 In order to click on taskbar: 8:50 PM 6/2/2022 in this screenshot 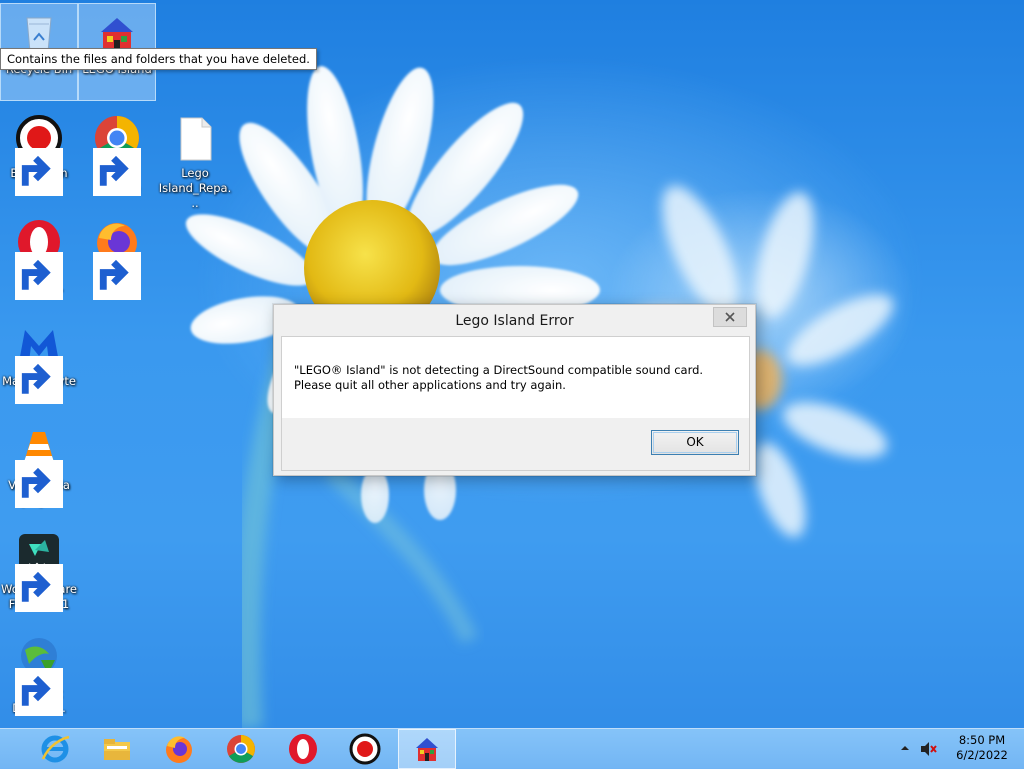, I will do `click(512, 748)`.